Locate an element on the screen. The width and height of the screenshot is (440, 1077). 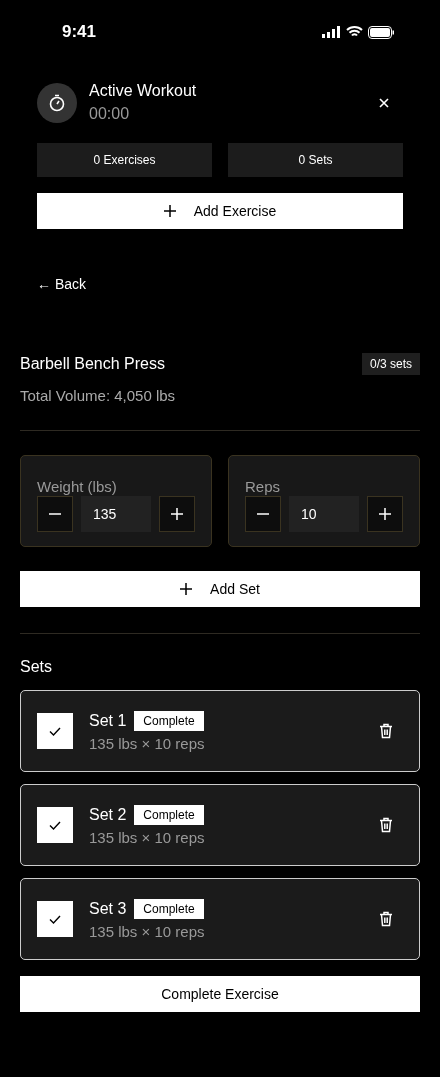
stepper-value: 135 is located at coordinates (116, 514).